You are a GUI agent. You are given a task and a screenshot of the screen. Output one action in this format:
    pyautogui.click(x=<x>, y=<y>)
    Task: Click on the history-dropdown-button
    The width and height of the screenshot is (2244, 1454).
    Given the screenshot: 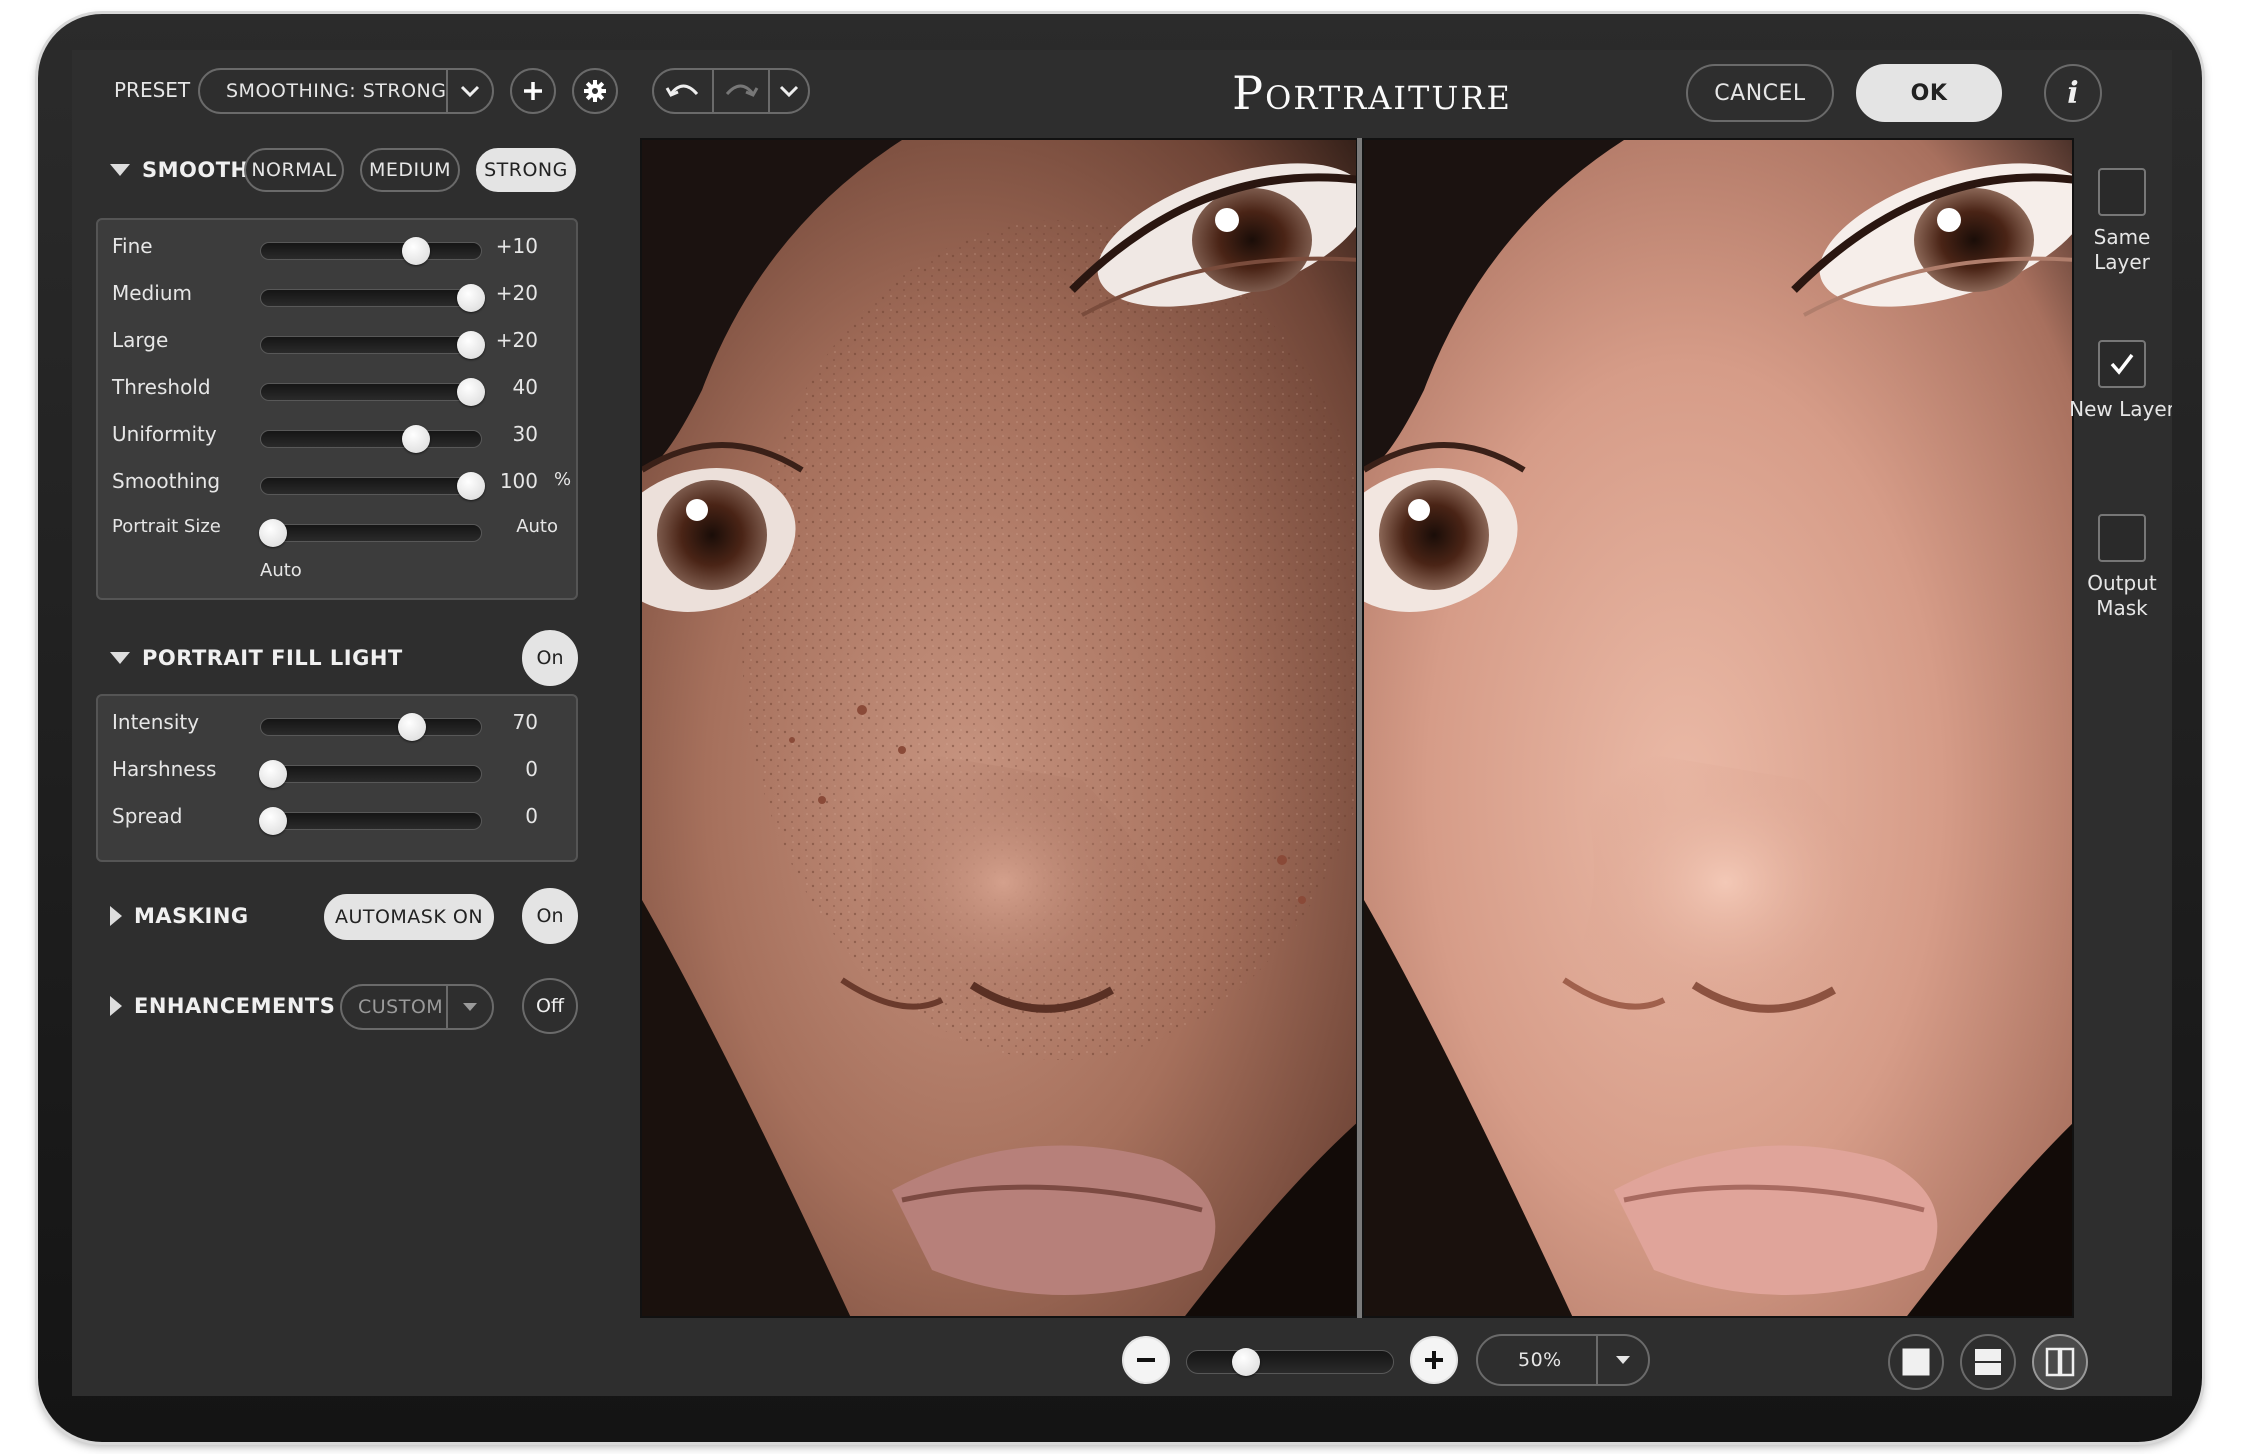 What is the action you would take?
    pyautogui.click(x=789, y=91)
    